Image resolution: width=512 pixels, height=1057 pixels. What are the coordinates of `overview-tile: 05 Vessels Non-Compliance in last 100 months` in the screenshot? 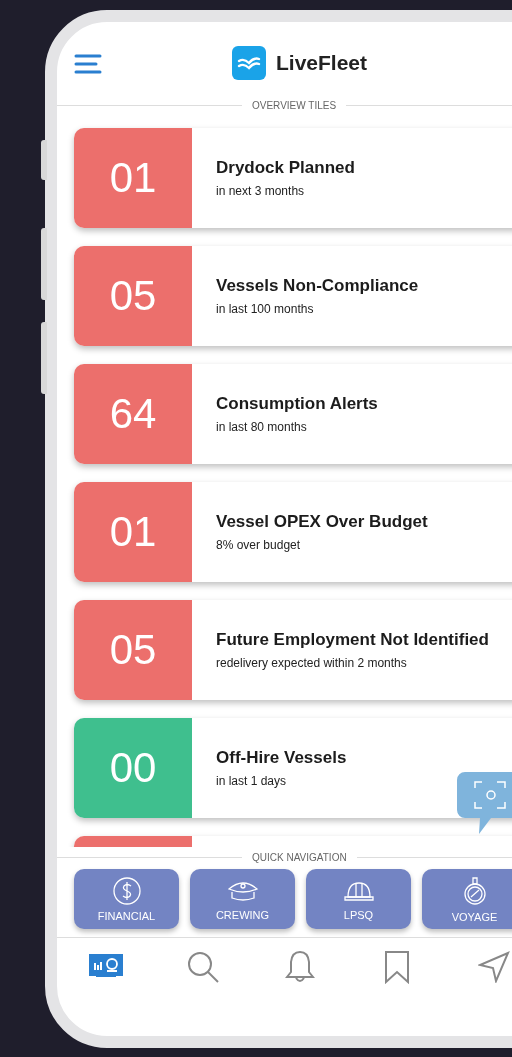 It's located at (293, 296).